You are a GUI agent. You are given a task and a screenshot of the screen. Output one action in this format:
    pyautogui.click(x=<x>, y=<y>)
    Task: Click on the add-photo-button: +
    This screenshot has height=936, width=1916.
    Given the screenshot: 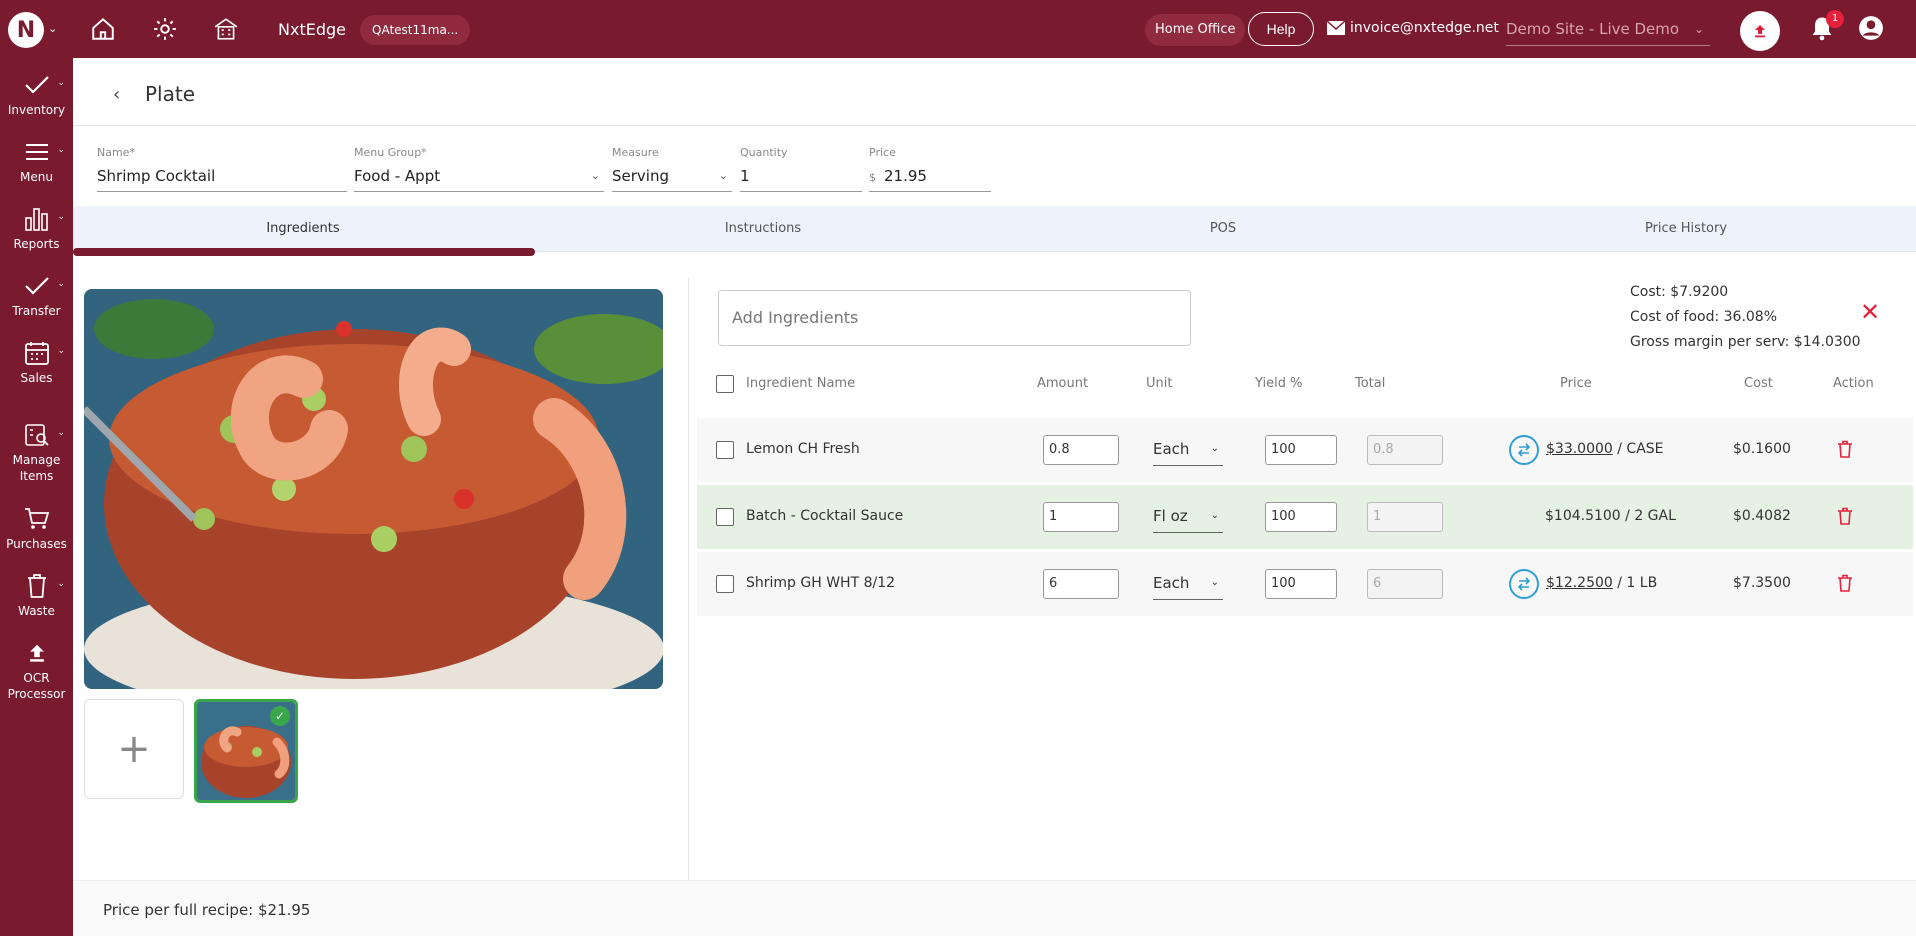 What is the action you would take?
    pyautogui.click(x=134, y=749)
    